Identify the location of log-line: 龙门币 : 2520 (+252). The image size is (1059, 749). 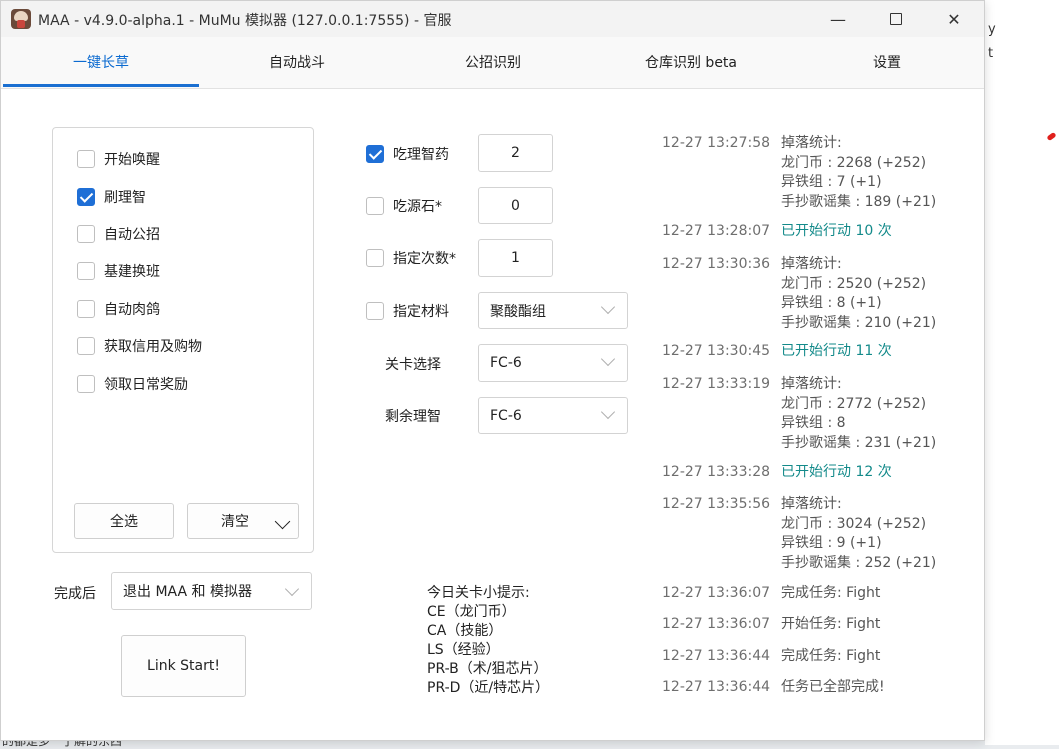
(854, 283).